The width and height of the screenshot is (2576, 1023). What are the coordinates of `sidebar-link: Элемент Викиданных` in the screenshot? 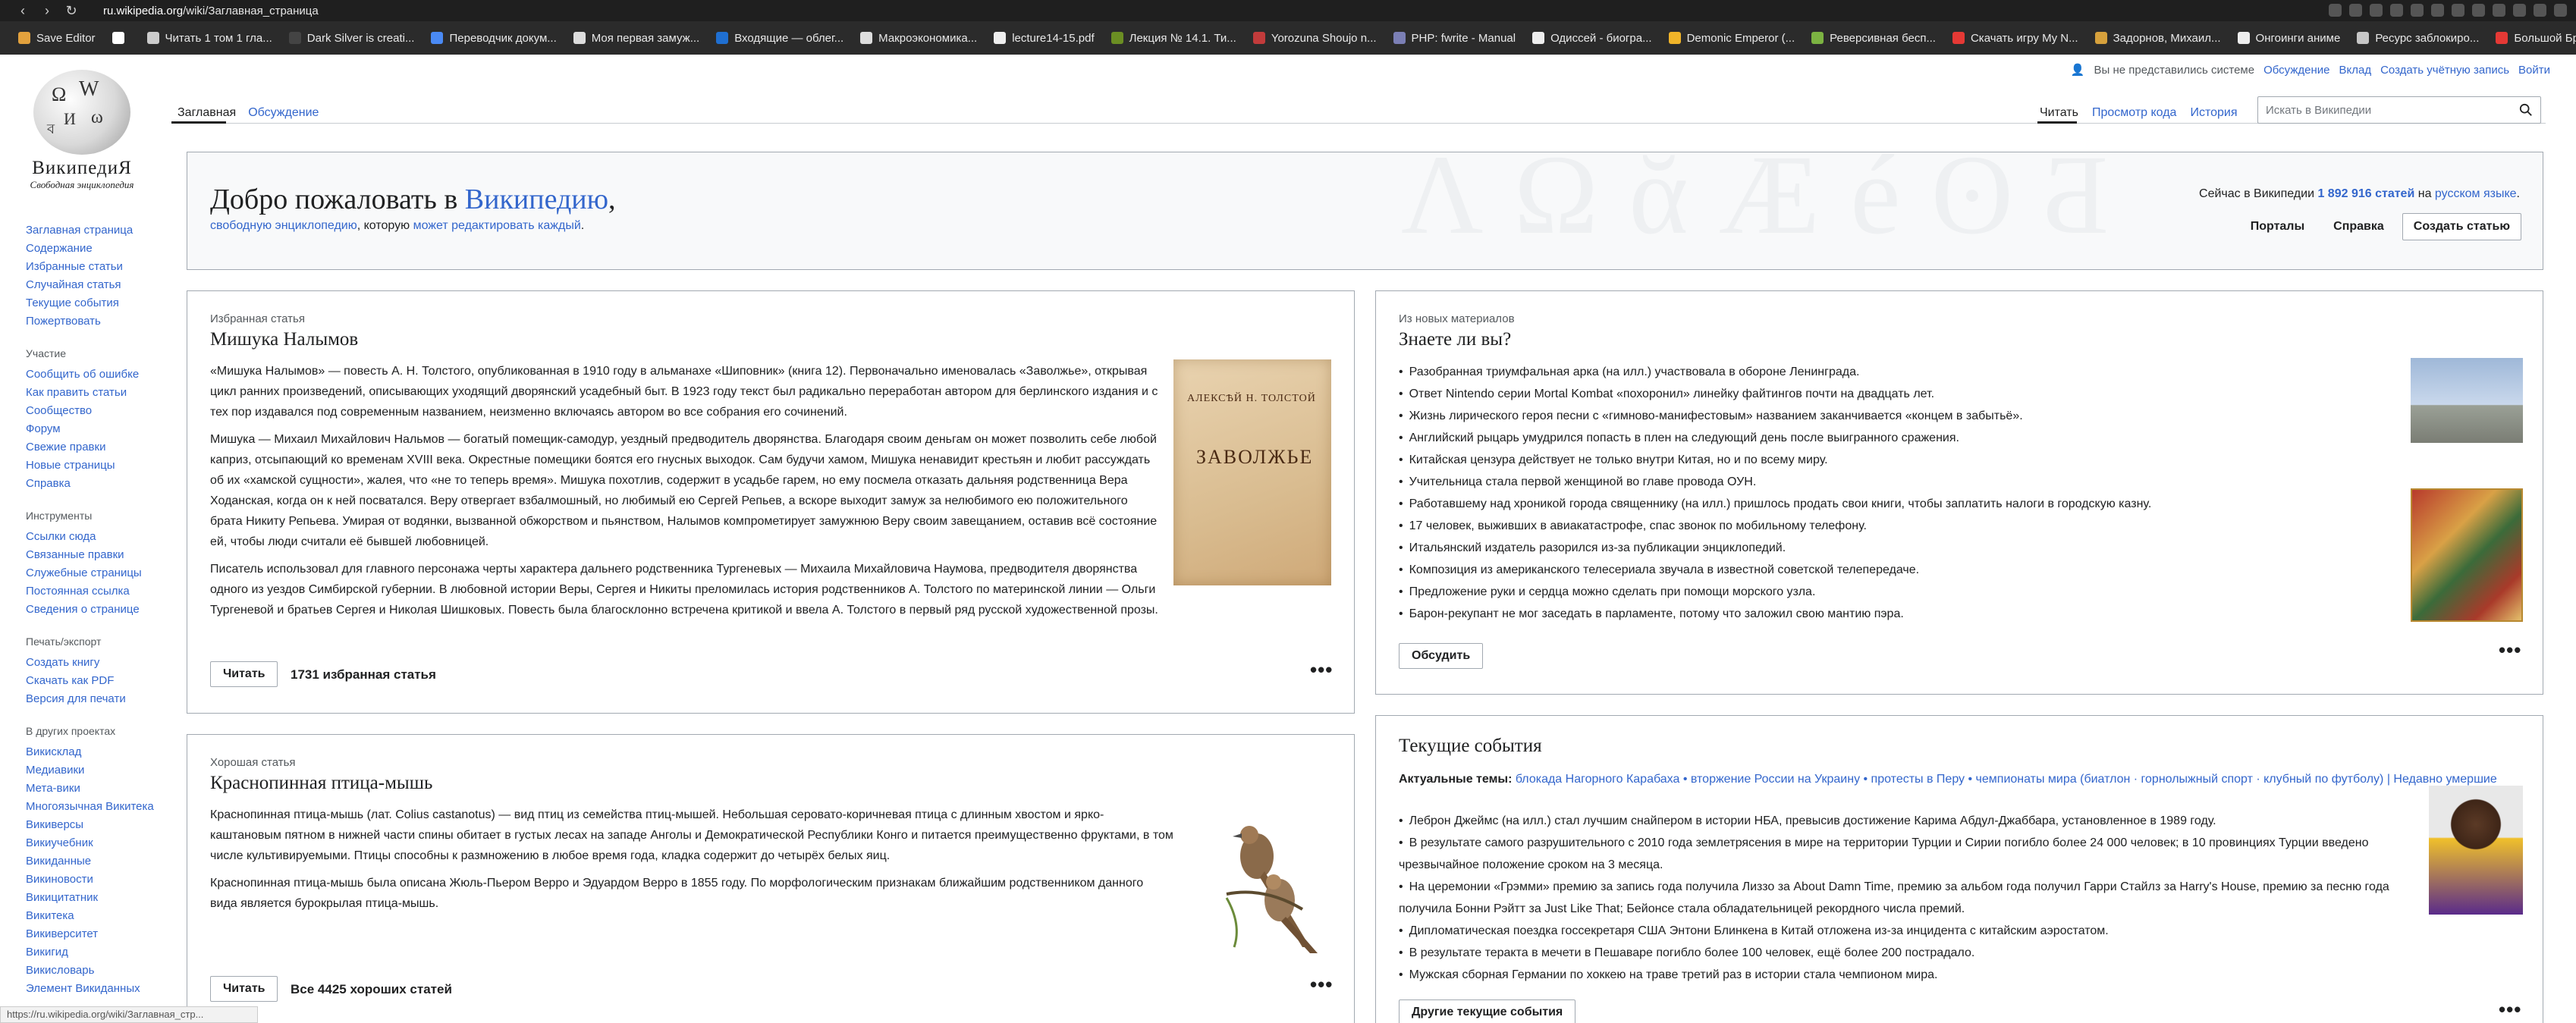 It's located at (94, 989).